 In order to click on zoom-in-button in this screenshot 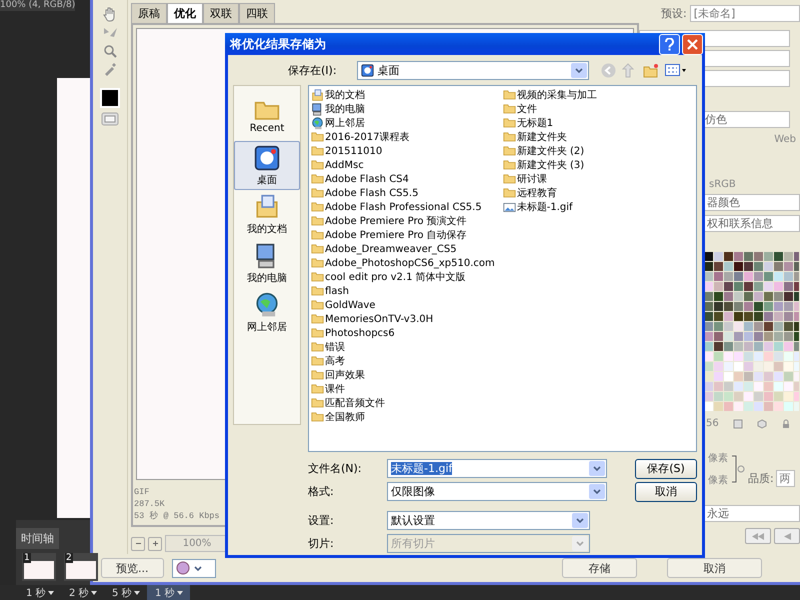, I will do `click(155, 543)`.